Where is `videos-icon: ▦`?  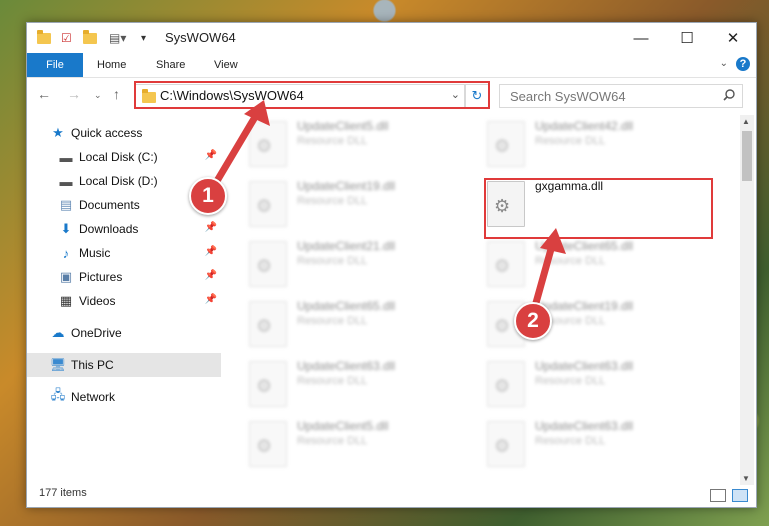
videos-icon: ▦ is located at coordinates (66, 300).